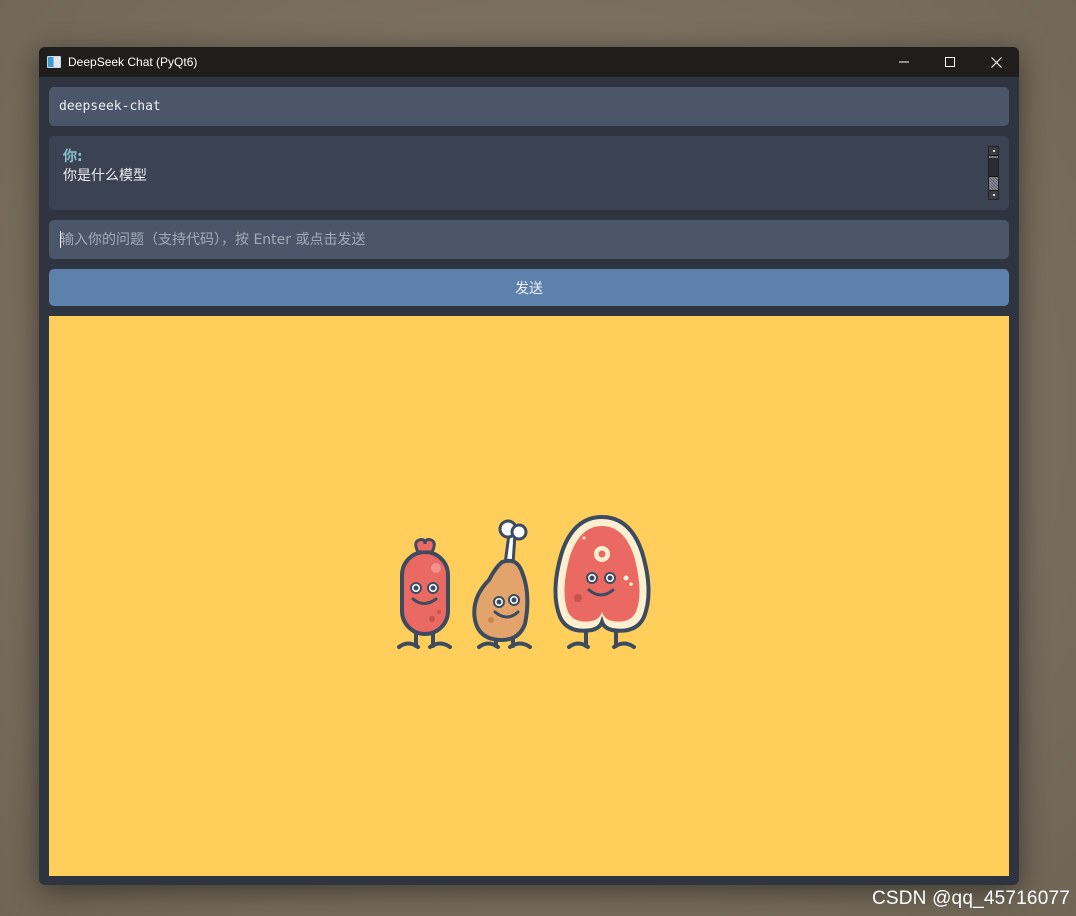 The image size is (1076, 916). I want to click on minimize-icon, so click(904, 62).